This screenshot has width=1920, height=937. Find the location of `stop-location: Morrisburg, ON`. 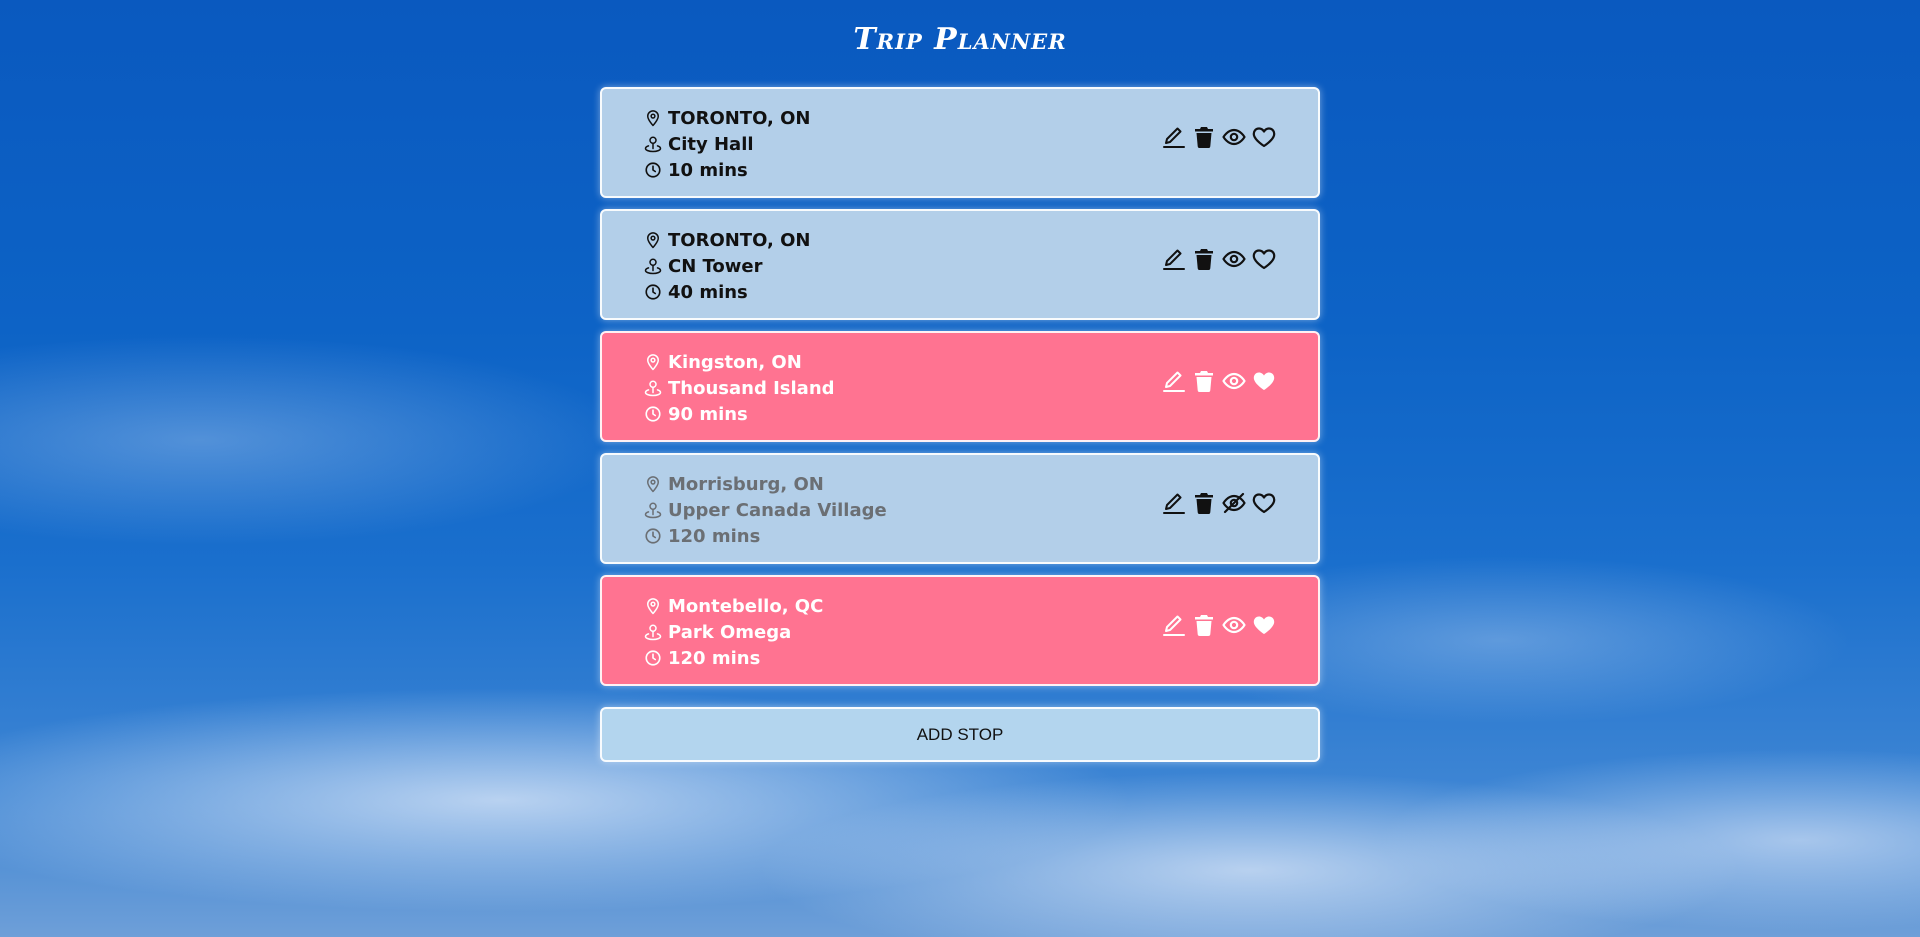

stop-location: Morrisburg, ON is located at coordinates (746, 484).